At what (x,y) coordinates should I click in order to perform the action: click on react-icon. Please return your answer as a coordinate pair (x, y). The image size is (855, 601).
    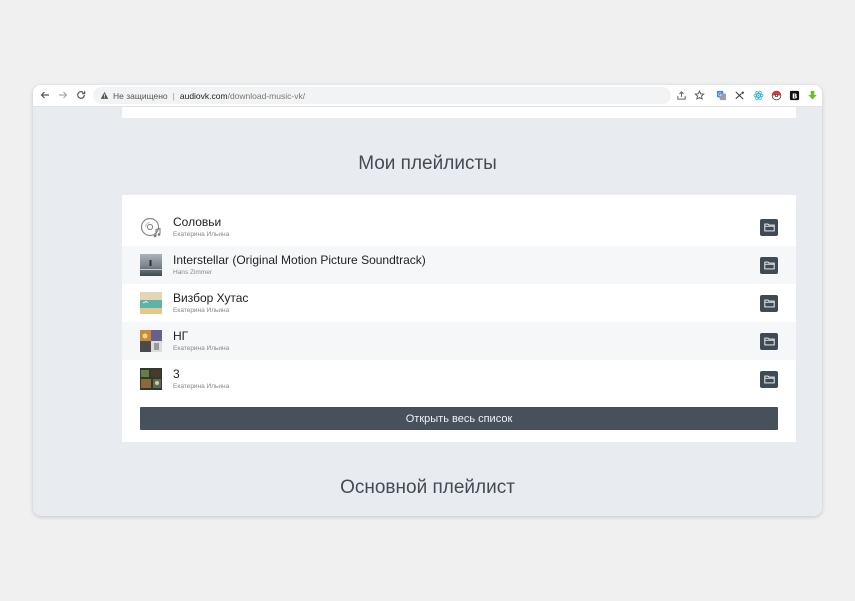
    Looking at the image, I should click on (758, 95).